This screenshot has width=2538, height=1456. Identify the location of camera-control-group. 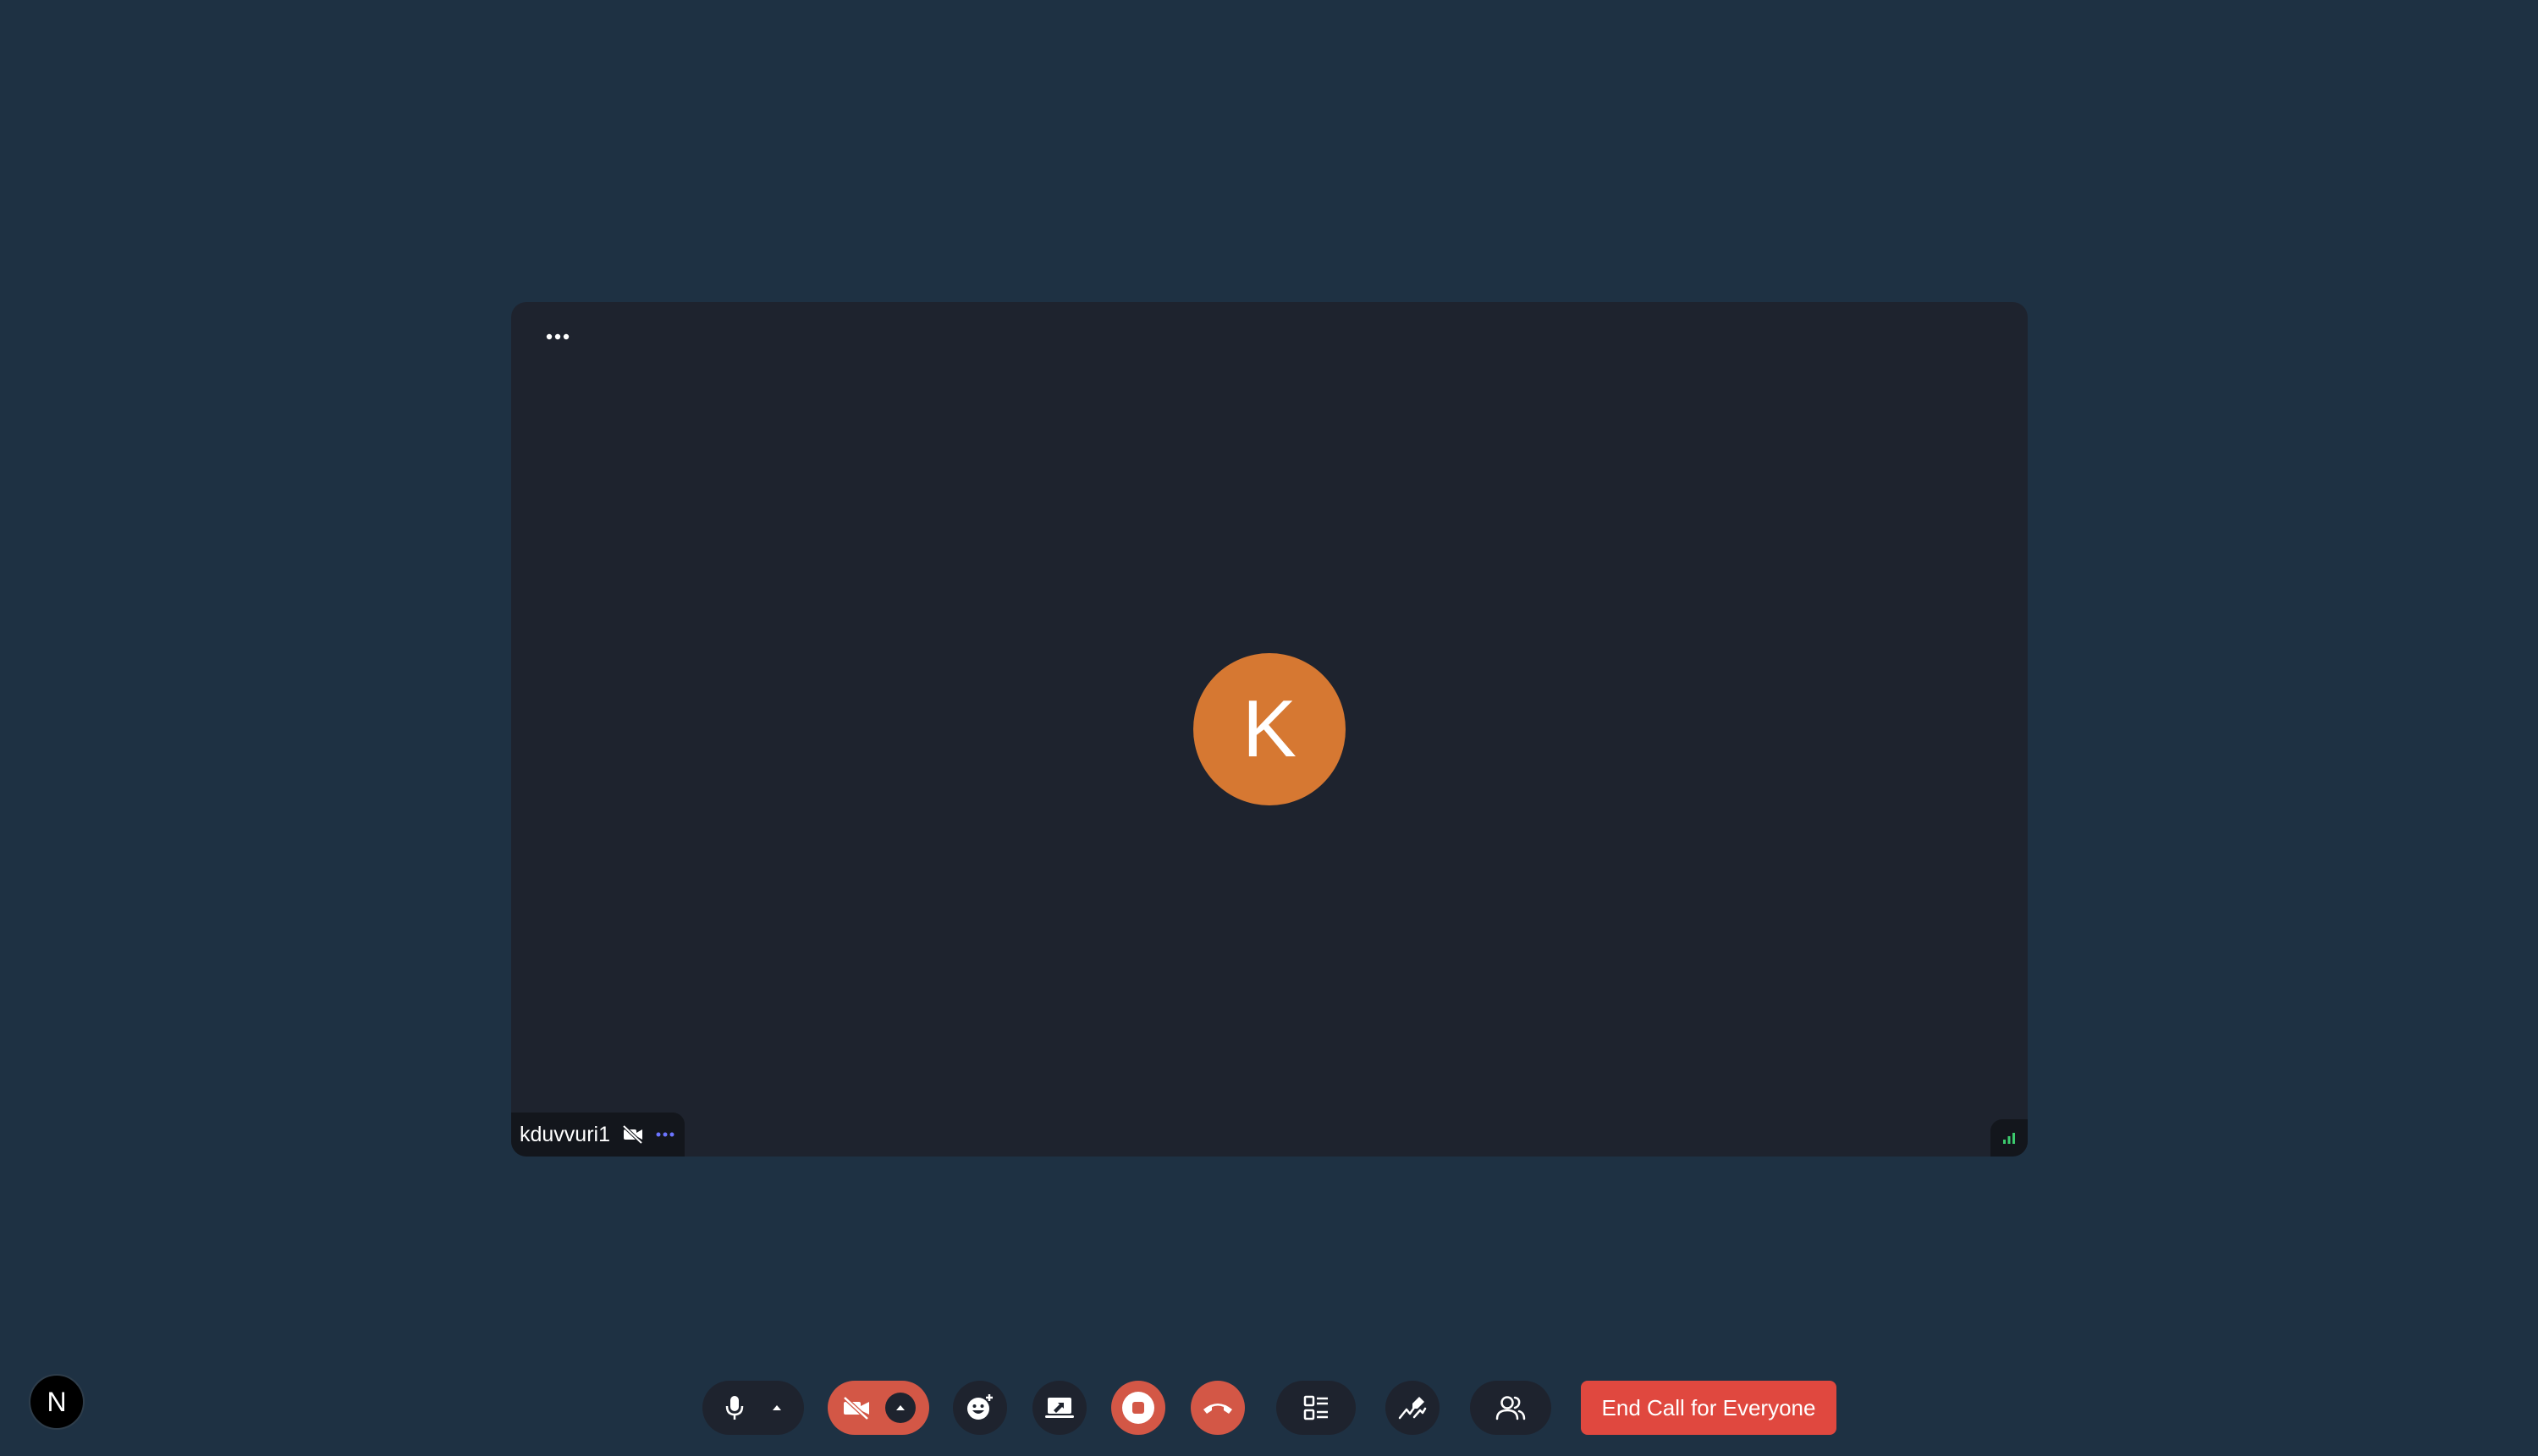
(878, 1408).